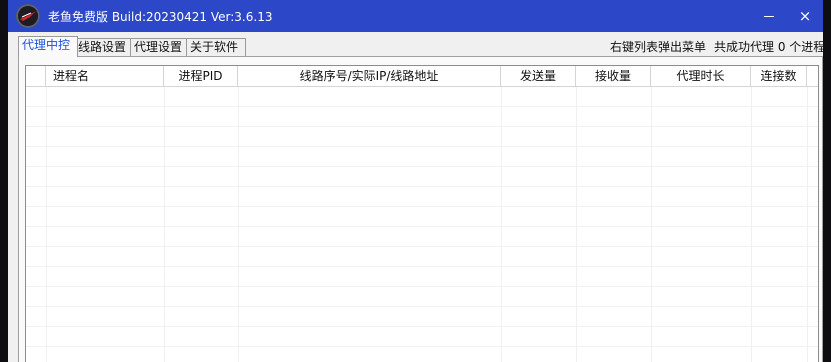 Image resolution: width=831 pixels, height=362 pixels. I want to click on column-header-route: 线路序号/实际IP/线路地址, so click(369, 76).